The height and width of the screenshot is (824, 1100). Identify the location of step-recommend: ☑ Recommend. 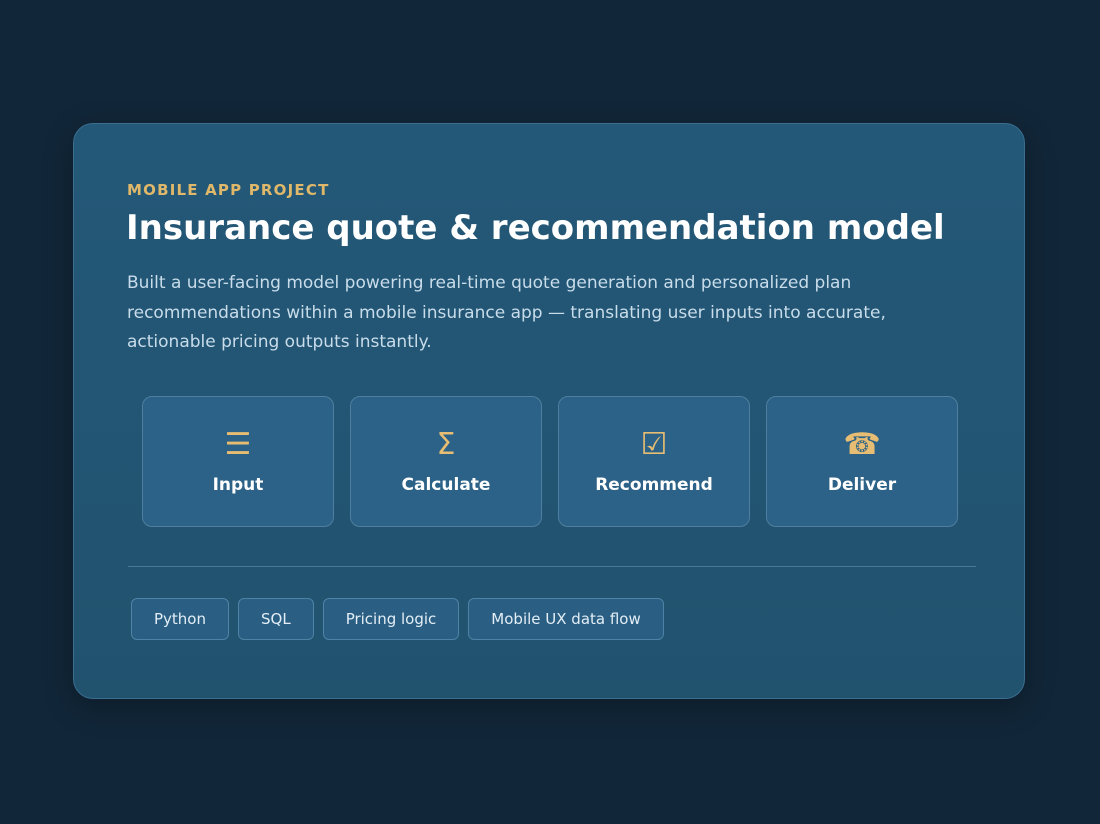
(654, 461).